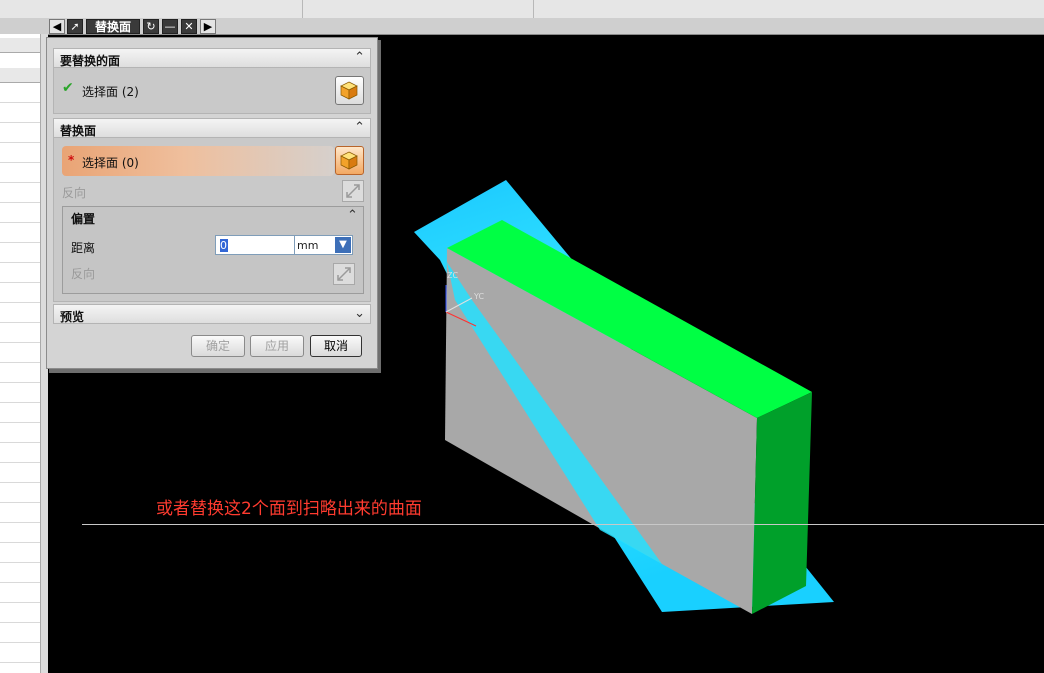 This screenshot has height=673, width=1044. What do you see at coordinates (343, 245) in the screenshot?
I see `chevron-down-icon: ▼` at bounding box center [343, 245].